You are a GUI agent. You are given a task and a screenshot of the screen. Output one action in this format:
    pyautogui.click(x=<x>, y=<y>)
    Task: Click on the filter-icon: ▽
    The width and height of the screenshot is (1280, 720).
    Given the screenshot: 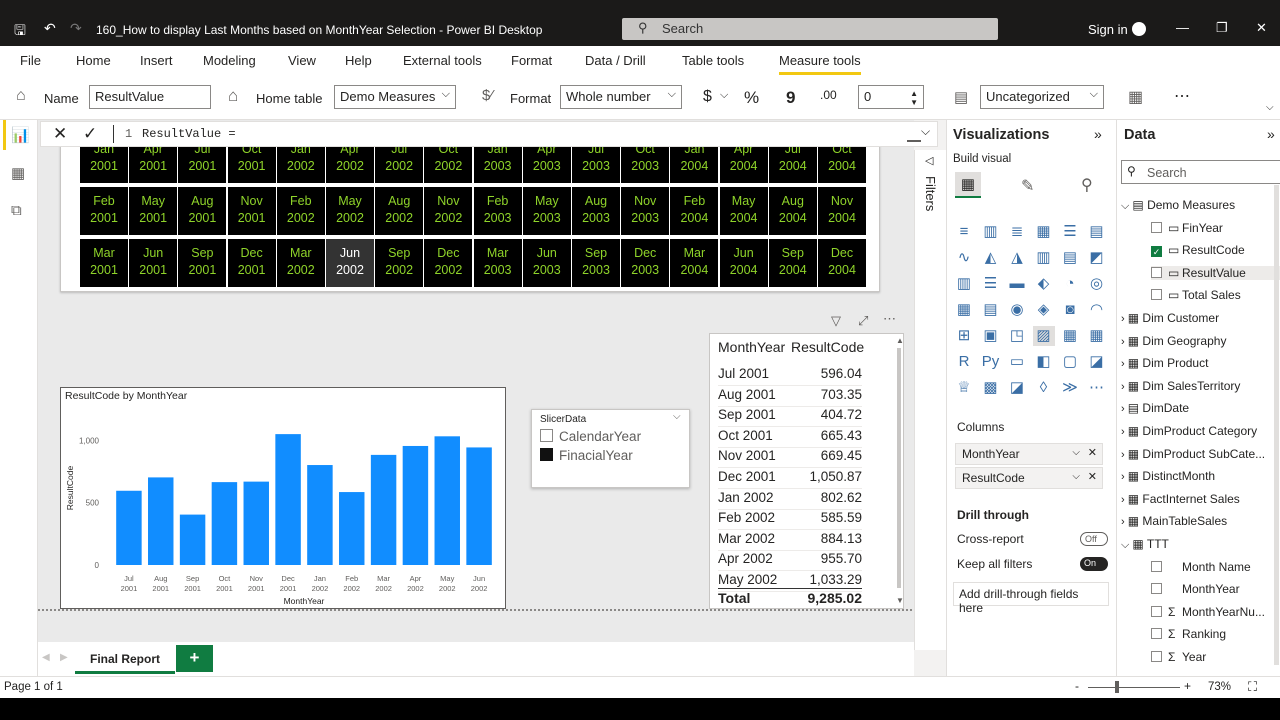 What is the action you would take?
    pyautogui.click(x=836, y=321)
    